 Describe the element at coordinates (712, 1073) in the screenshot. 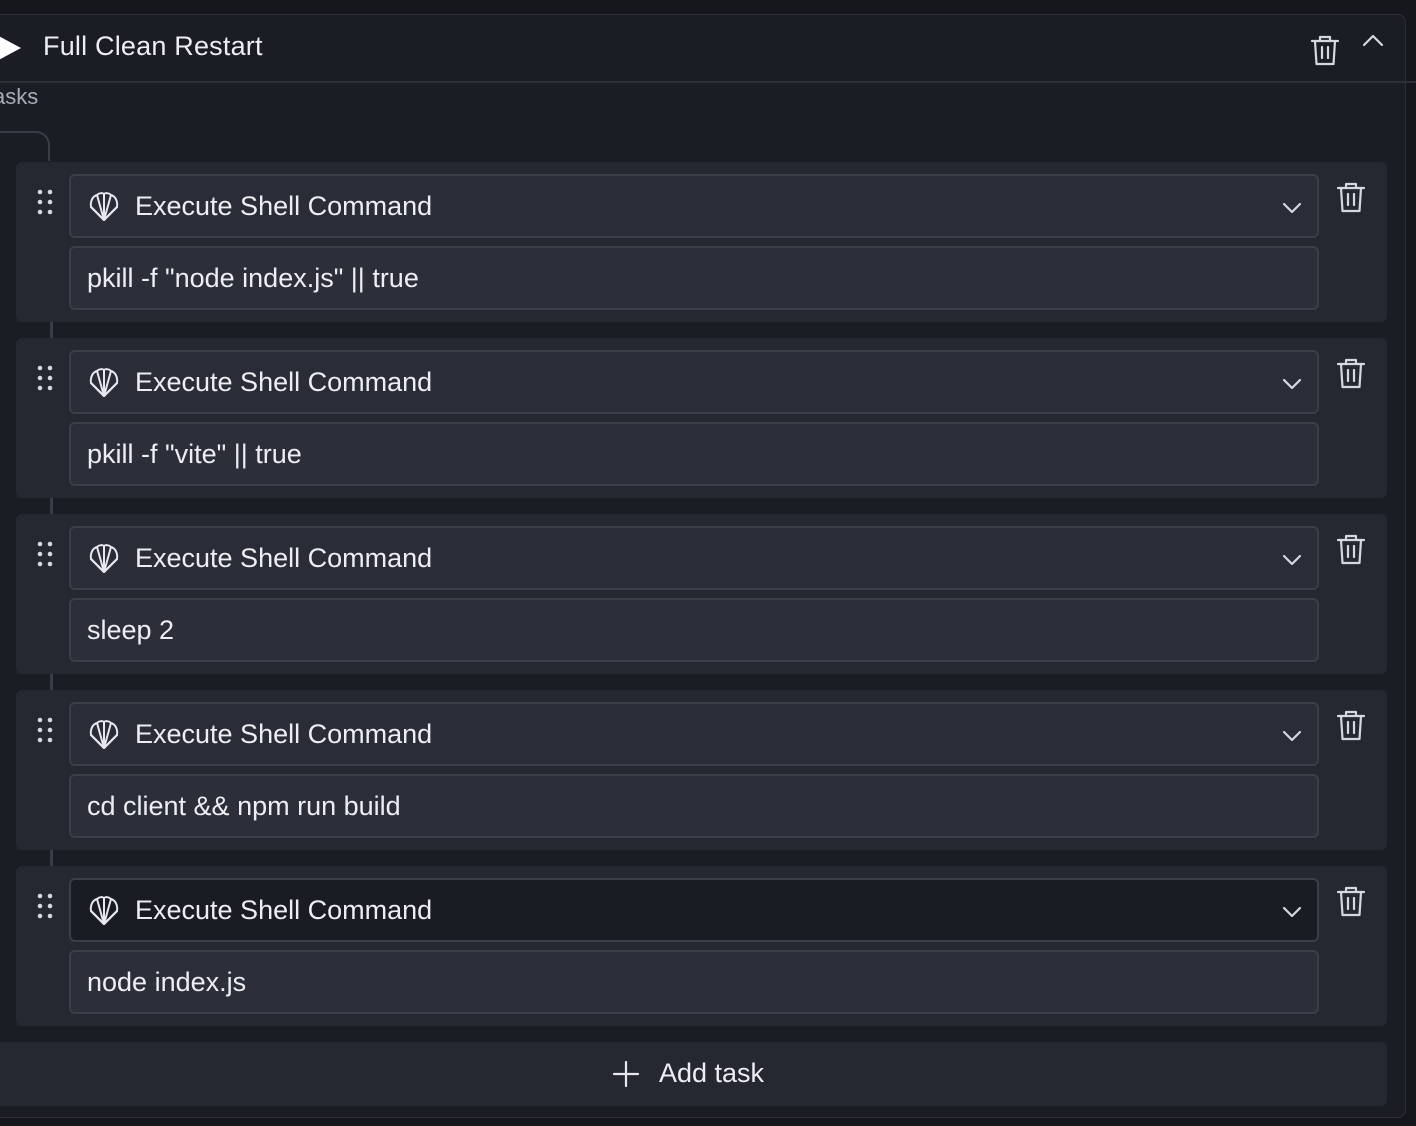

I see `add-task-label: Add task` at that location.